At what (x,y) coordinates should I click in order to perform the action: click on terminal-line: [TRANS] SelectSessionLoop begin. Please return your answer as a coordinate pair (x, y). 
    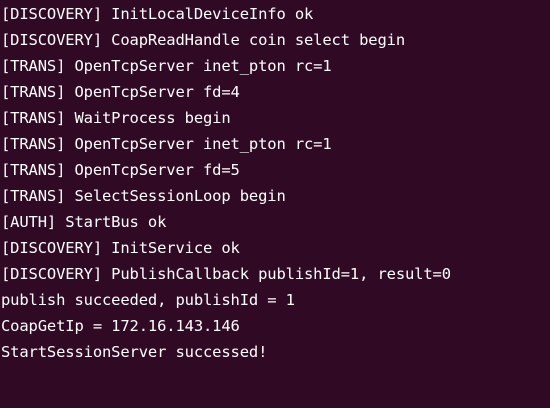
    Looking at the image, I should click on (143, 196).